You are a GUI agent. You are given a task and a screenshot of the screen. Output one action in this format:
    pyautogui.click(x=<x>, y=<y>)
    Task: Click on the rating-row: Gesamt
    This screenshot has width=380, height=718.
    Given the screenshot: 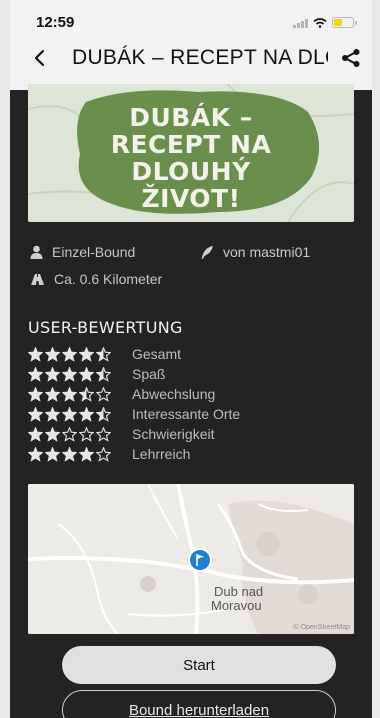 What is the action you would take?
    pyautogui.click(x=134, y=354)
    